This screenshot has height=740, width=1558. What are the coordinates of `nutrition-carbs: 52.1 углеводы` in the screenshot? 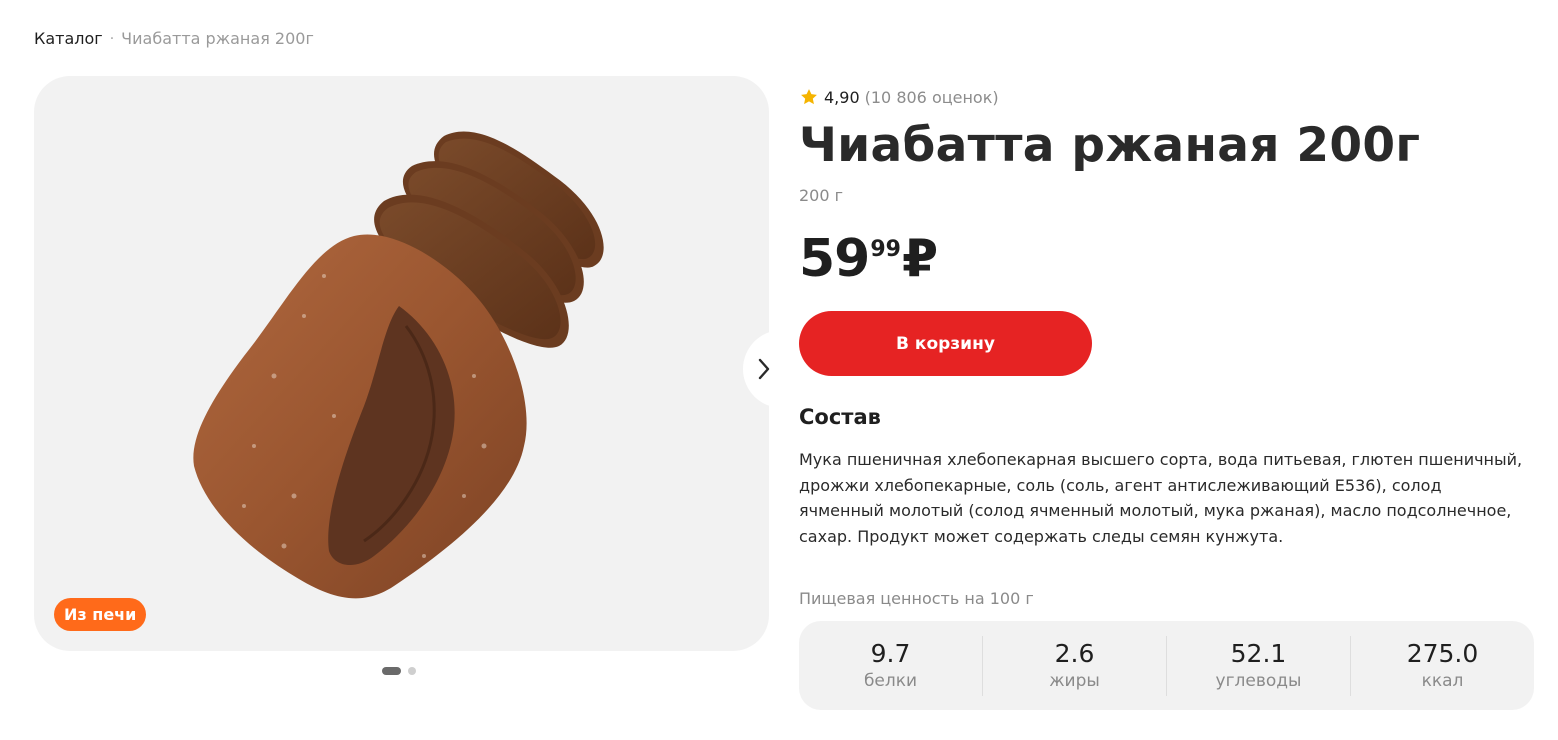 It's located at (1259, 665).